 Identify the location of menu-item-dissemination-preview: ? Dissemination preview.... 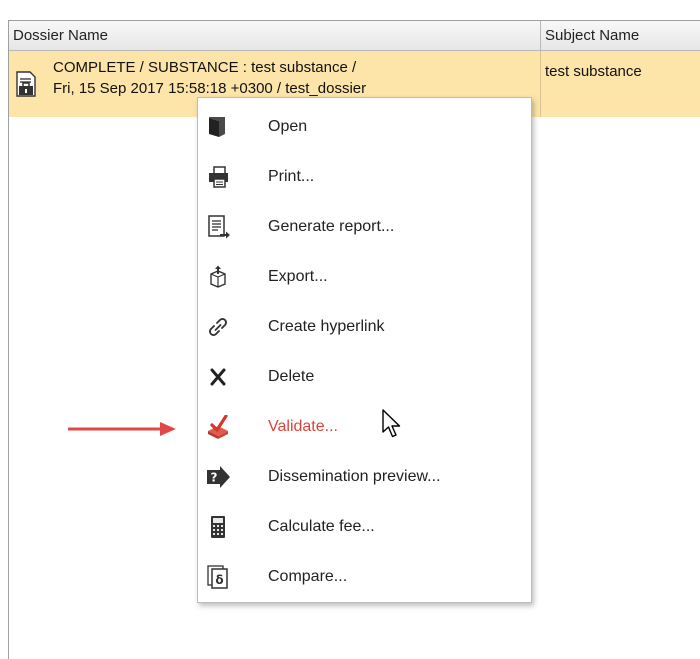
(364, 477).